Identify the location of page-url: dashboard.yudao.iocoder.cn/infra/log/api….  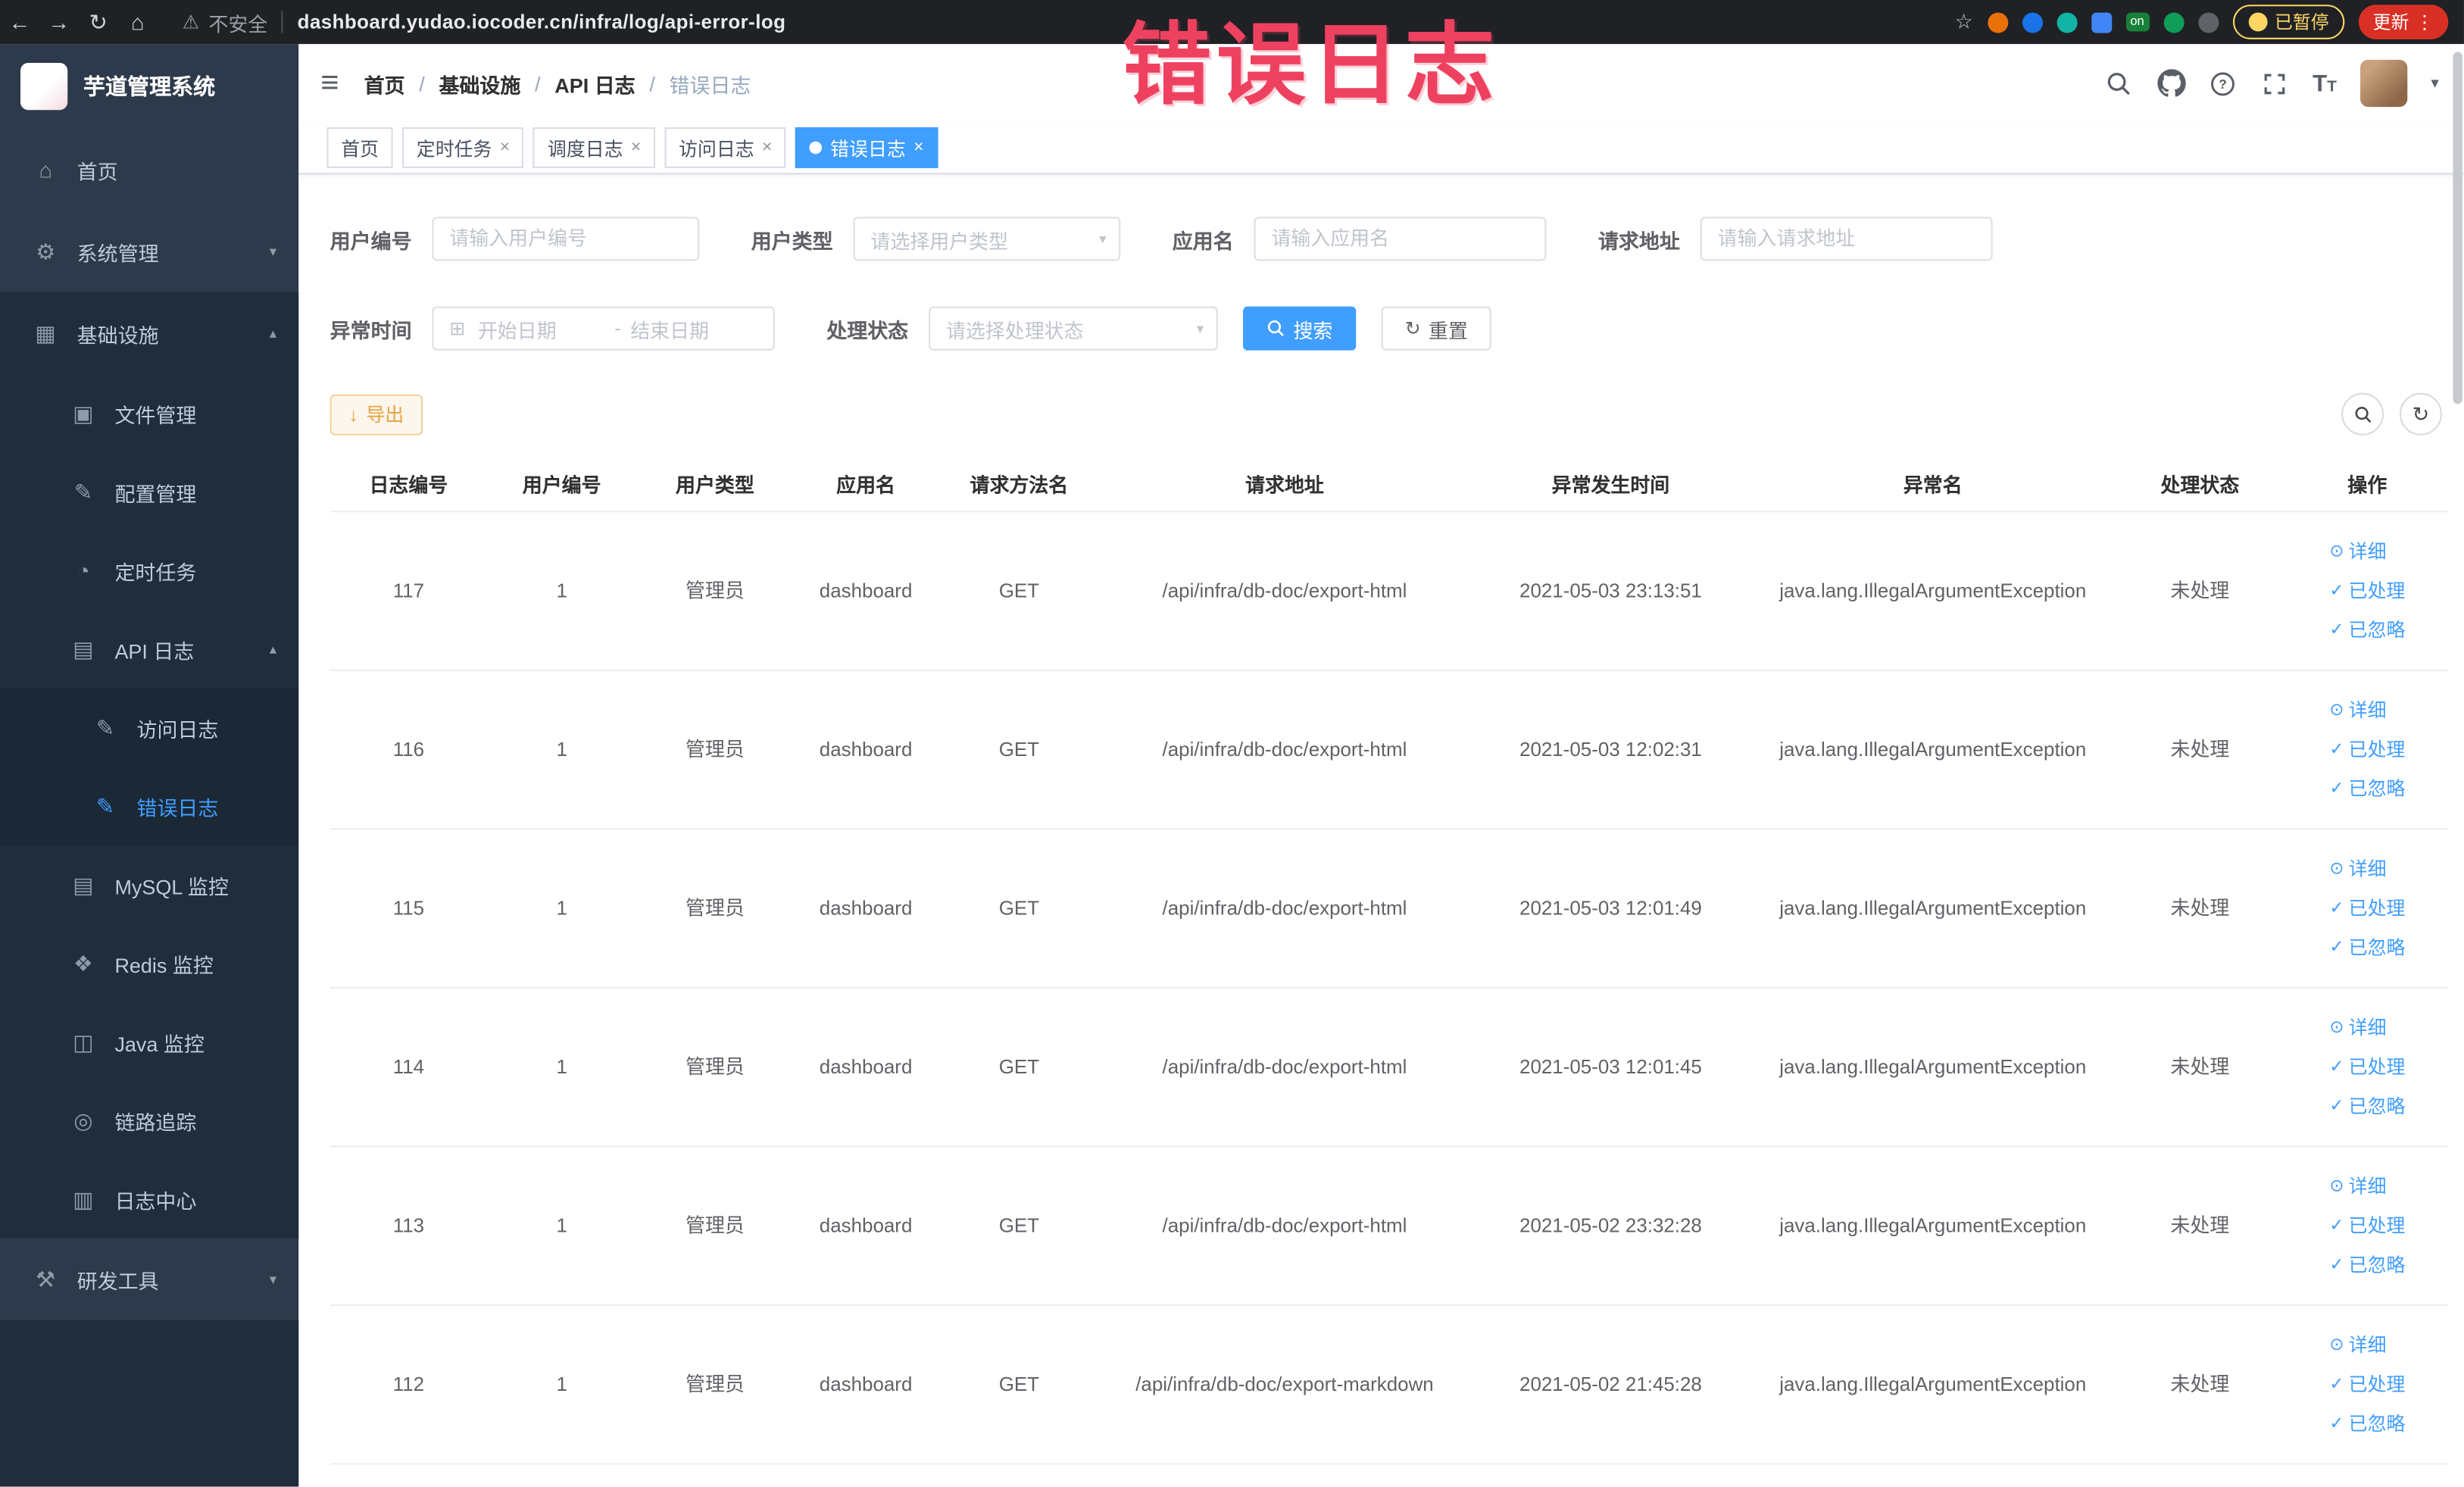
(541, 22).